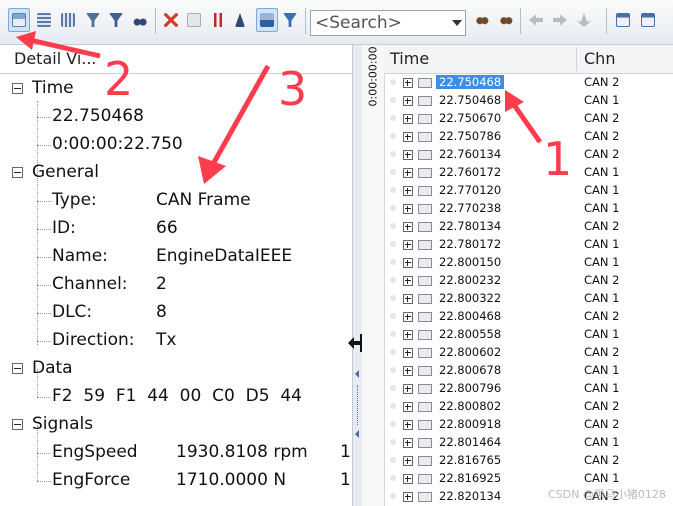  I want to click on tree-section-data: Data, so click(176, 369).